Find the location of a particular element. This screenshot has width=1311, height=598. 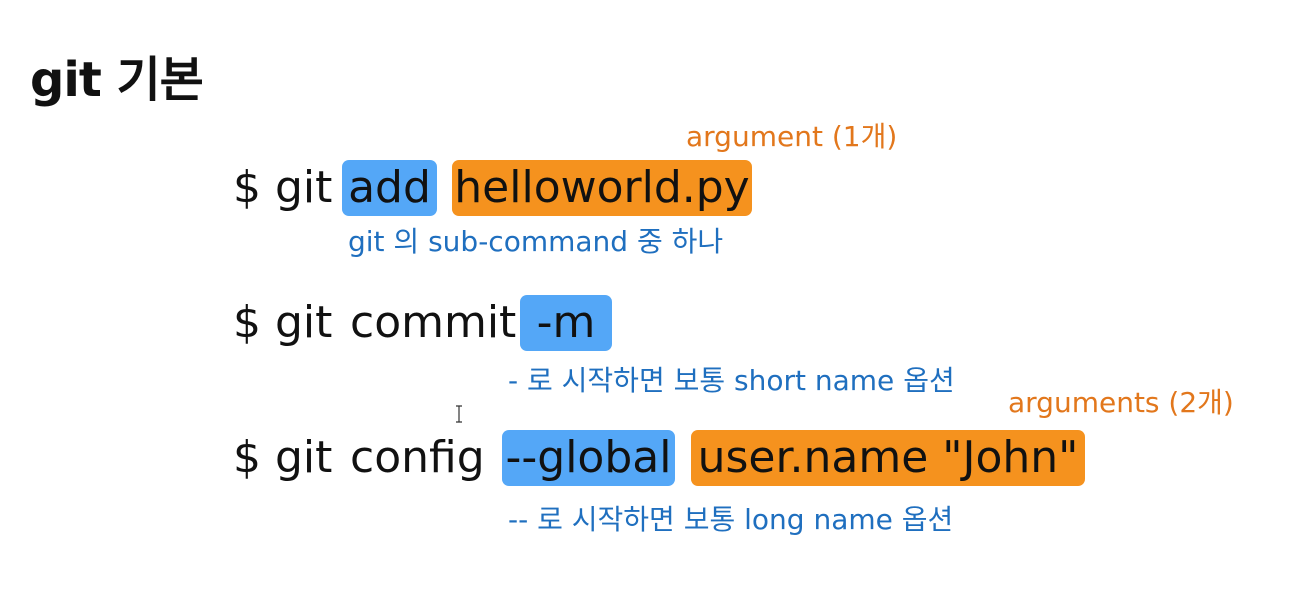

subcommand-highlight-add: add is located at coordinates (389, 188).